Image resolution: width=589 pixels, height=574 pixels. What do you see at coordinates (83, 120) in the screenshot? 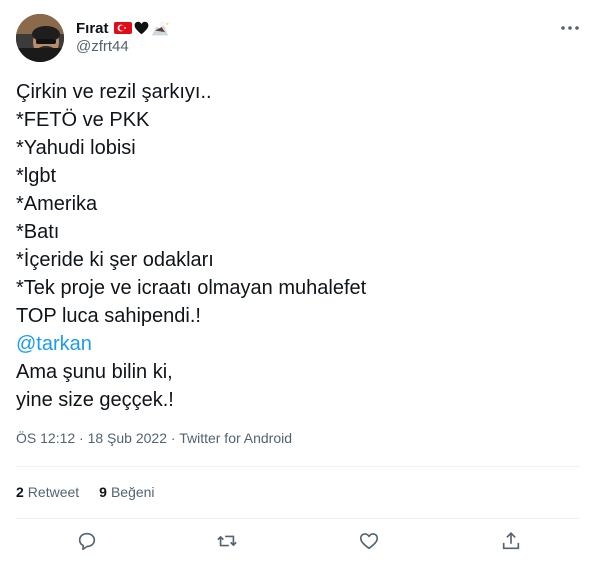
I see `tweet-line: *FETÖ ve PKK` at bounding box center [83, 120].